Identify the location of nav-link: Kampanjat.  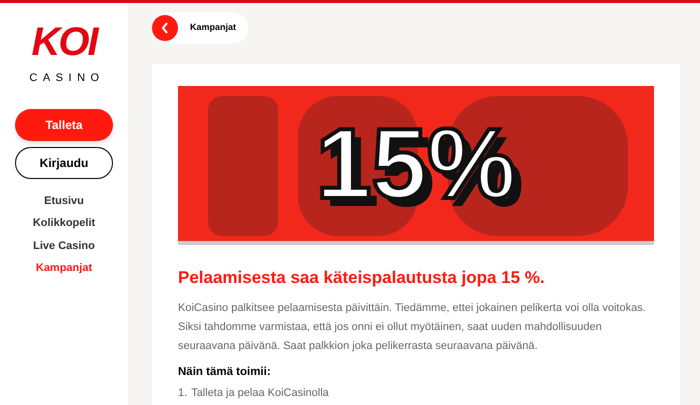
(64, 268).